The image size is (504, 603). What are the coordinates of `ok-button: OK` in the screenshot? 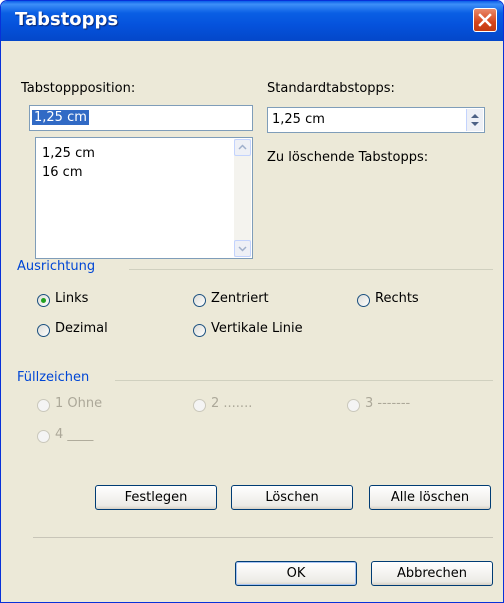 It's located at (296, 573).